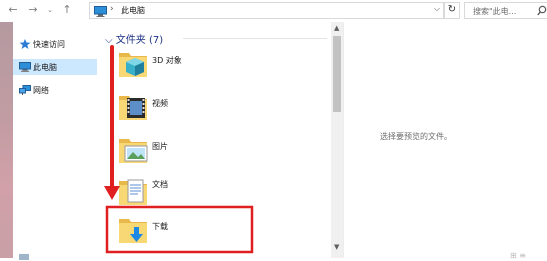 The width and height of the screenshot is (547, 261). I want to click on network-icon, so click(25, 90).